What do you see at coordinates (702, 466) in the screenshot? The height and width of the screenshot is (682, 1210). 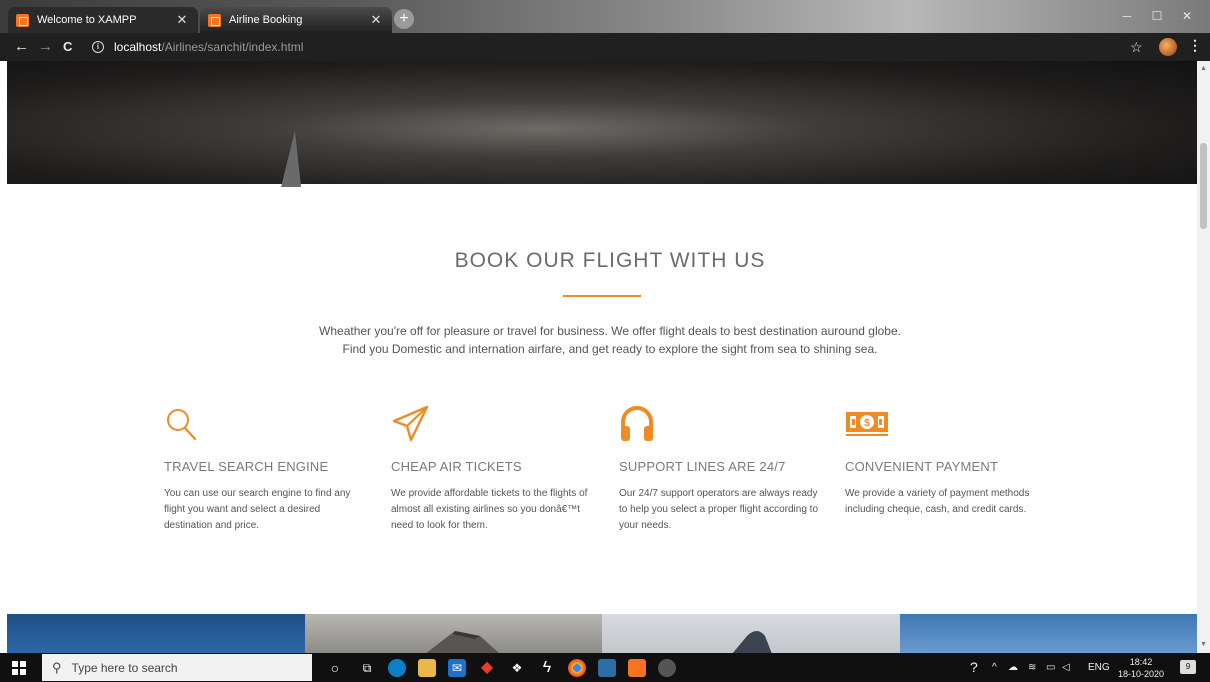 I see `feature-title: SUPPORT LINES ARE 24/7` at bounding box center [702, 466].